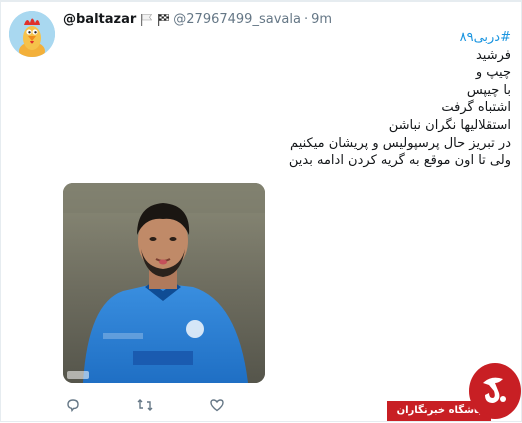 Image resolution: width=522 pixels, height=423 pixels. What do you see at coordinates (321, 19) in the screenshot?
I see `timestamp: 9m` at bounding box center [321, 19].